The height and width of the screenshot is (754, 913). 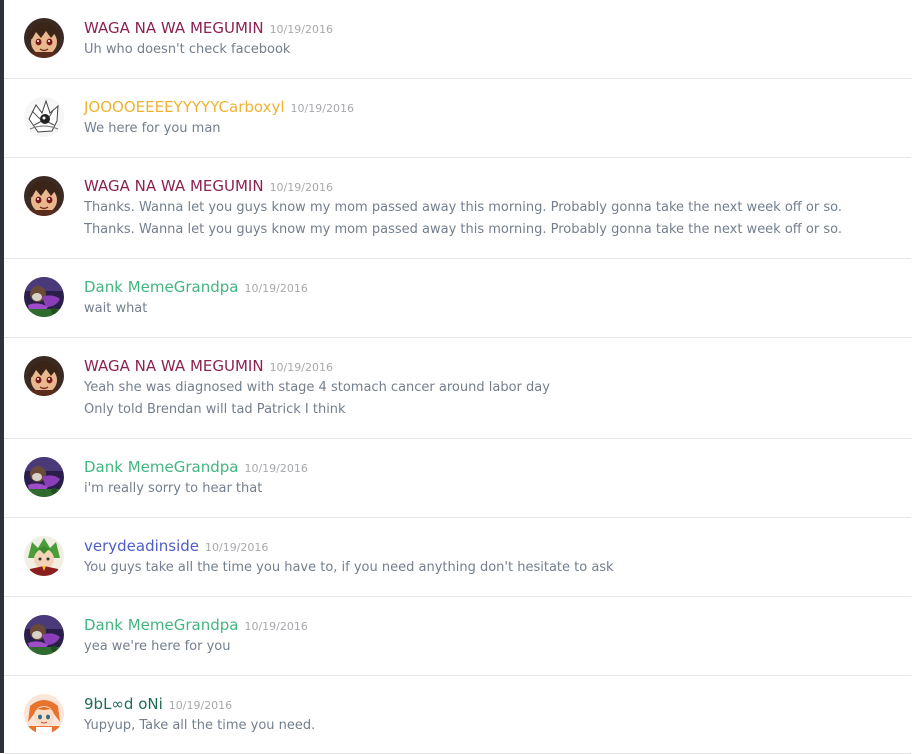 I want to click on green-hair-avatar-icon, so click(x=44, y=556).